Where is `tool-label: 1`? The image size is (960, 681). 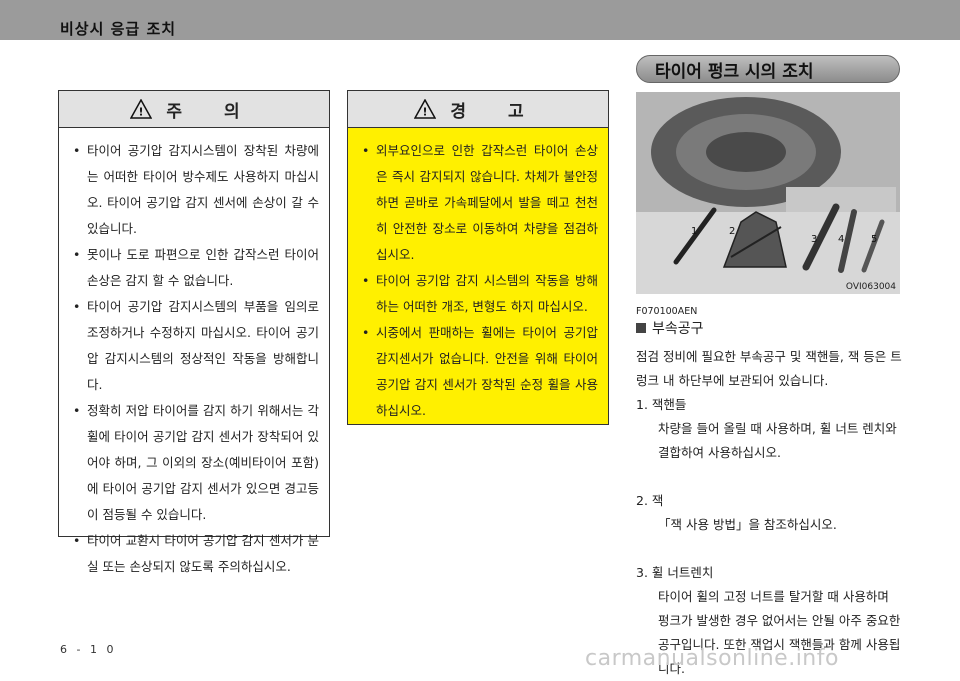 tool-label: 1 is located at coordinates (694, 231).